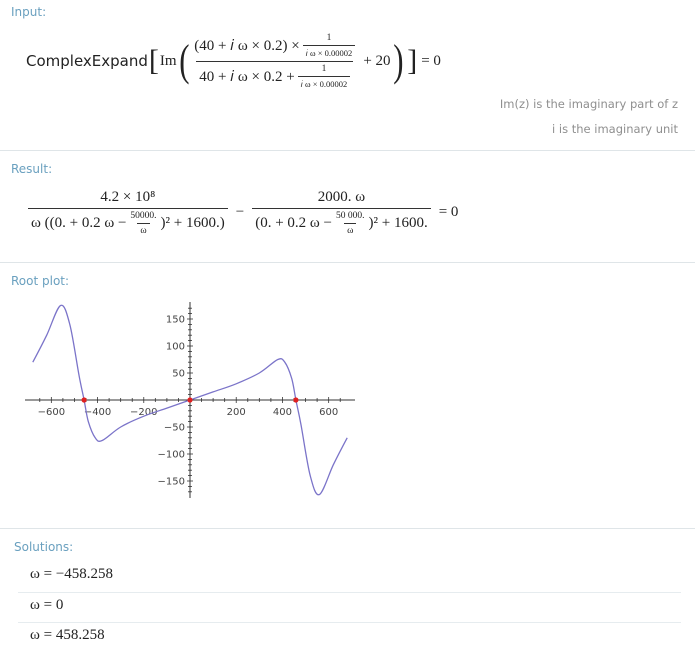 This screenshot has width=695, height=662. What do you see at coordinates (168, 60) in the screenshot?
I see `im-function: Im` at bounding box center [168, 60].